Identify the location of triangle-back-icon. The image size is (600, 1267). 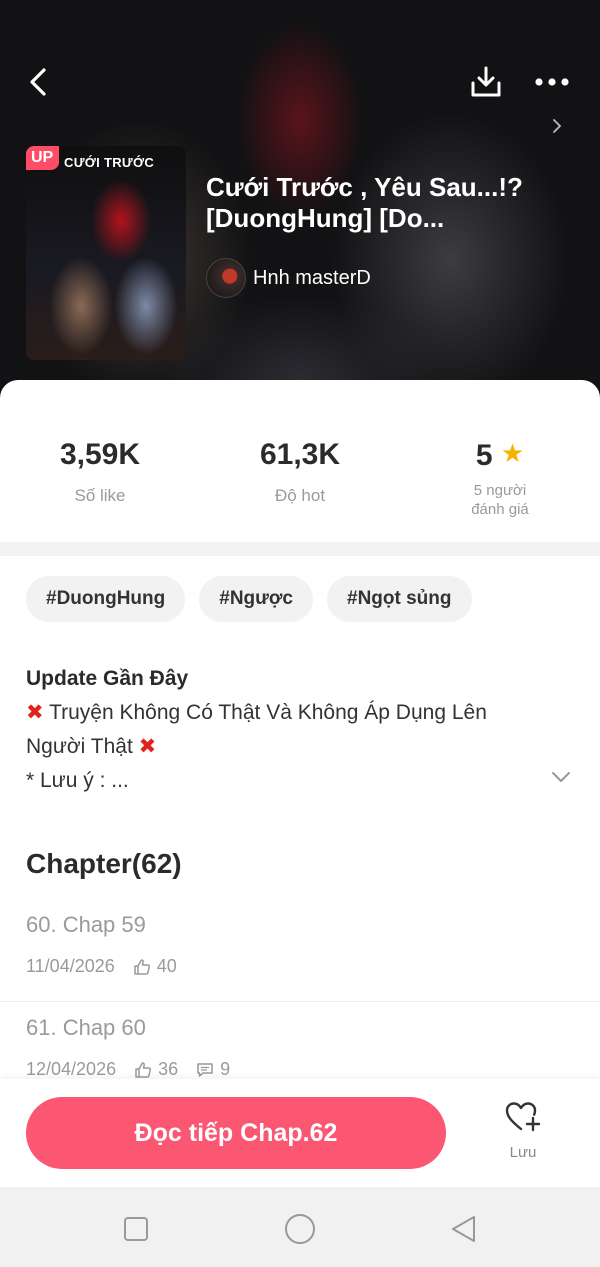
(463, 1229).